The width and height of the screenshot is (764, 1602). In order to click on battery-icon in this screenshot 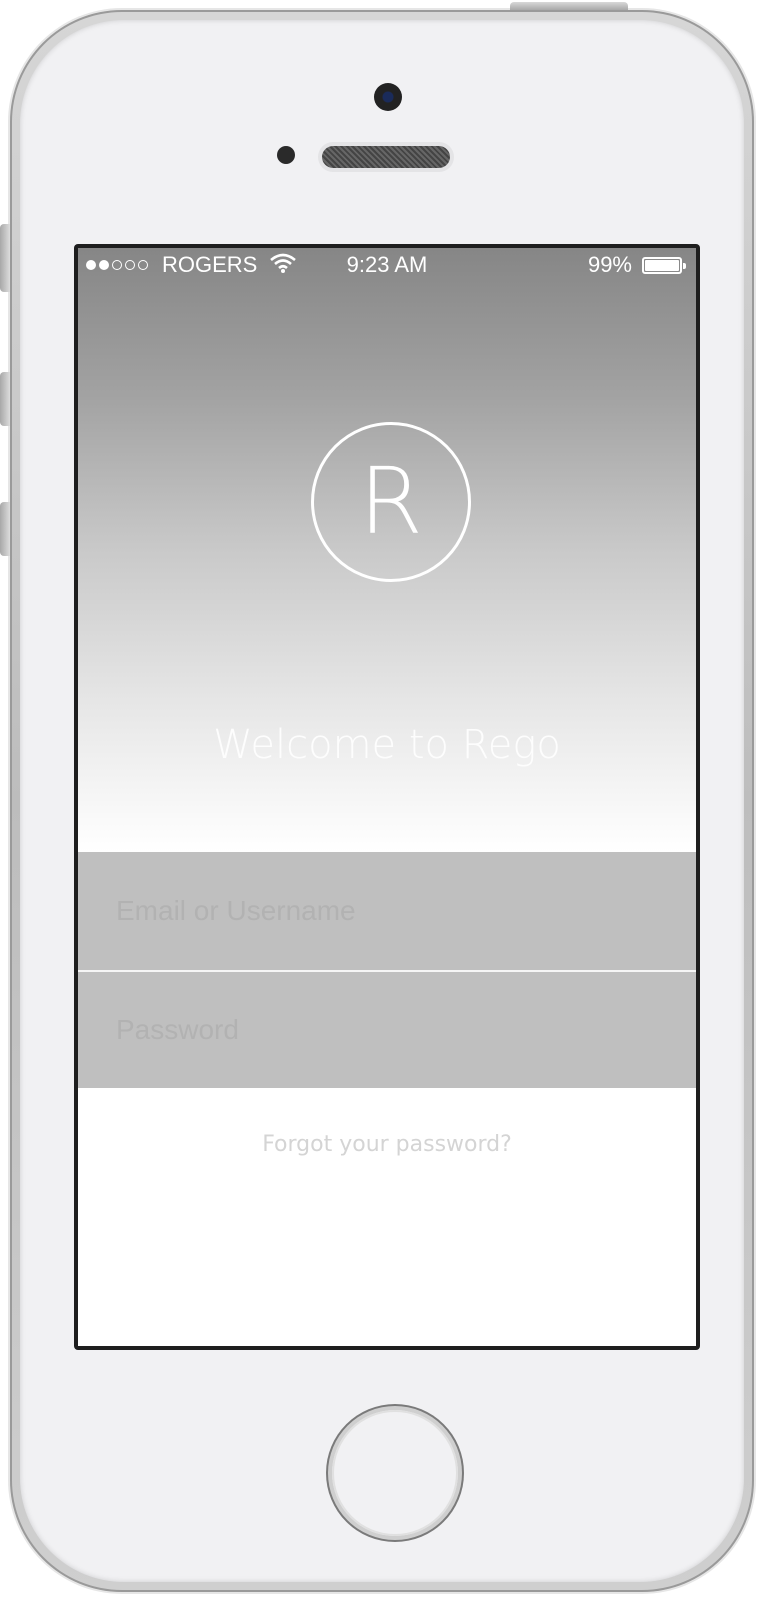, I will do `click(664, 265)`.